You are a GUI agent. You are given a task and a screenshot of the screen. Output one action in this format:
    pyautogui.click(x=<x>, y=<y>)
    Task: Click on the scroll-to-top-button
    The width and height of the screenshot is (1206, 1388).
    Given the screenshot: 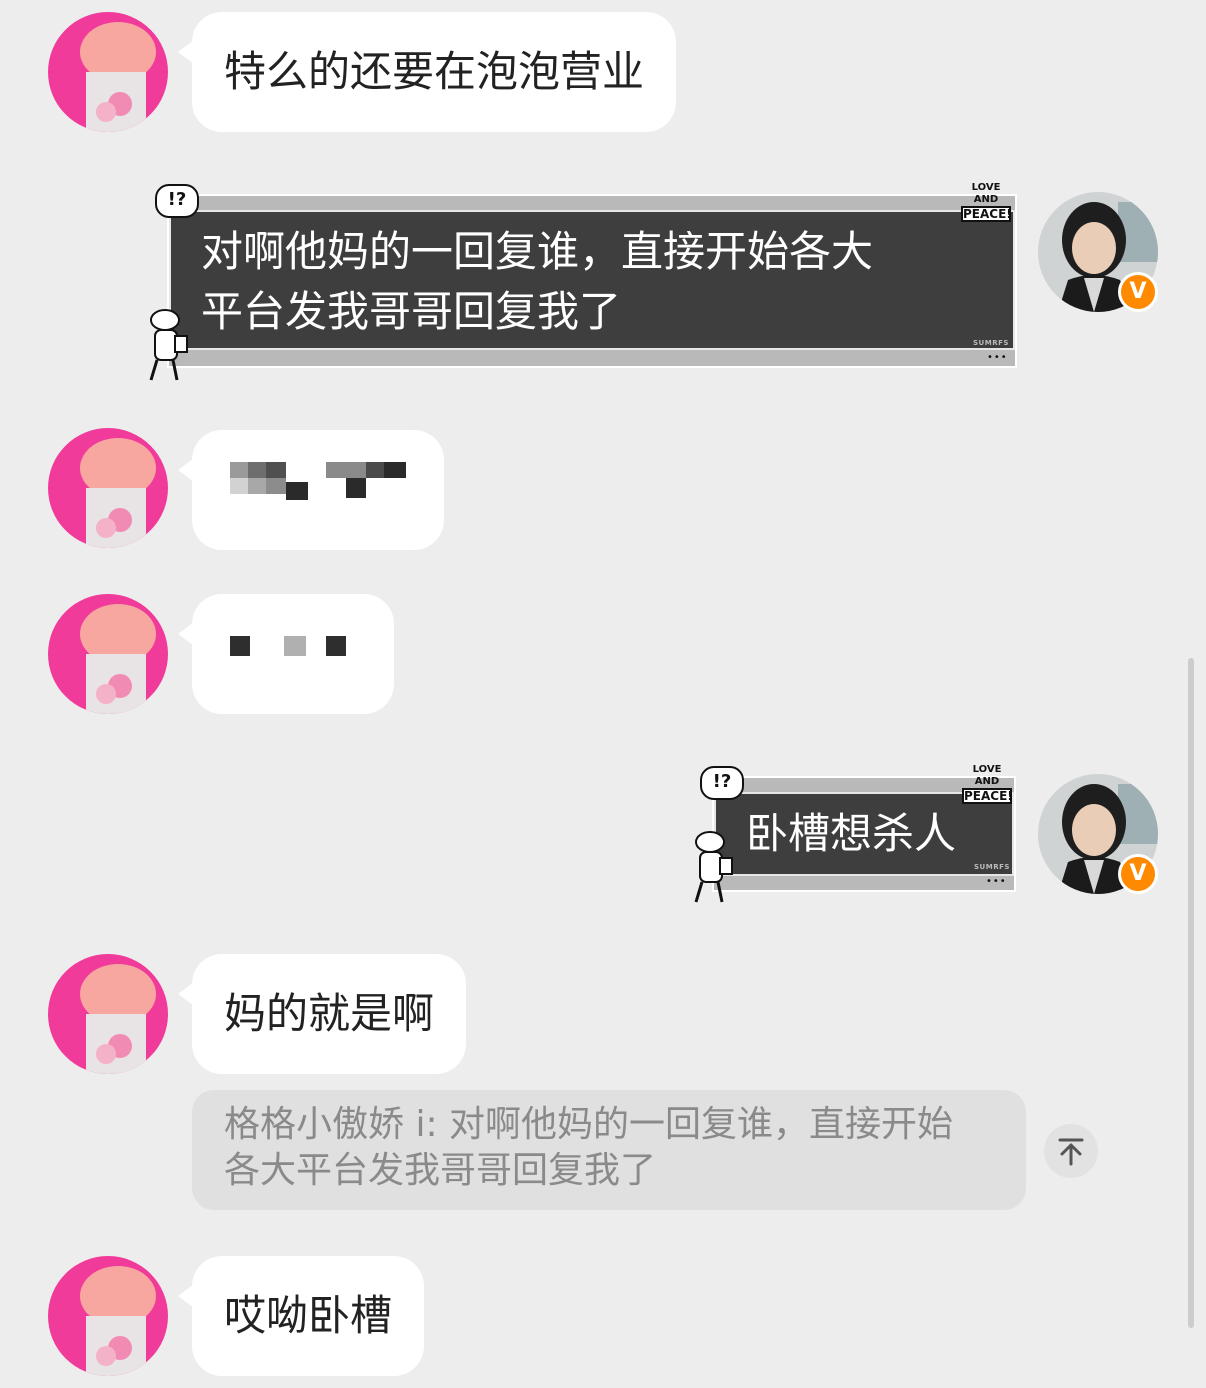 What is the action you would take?
    pyautogui.click(x=1071, y=1151)
    